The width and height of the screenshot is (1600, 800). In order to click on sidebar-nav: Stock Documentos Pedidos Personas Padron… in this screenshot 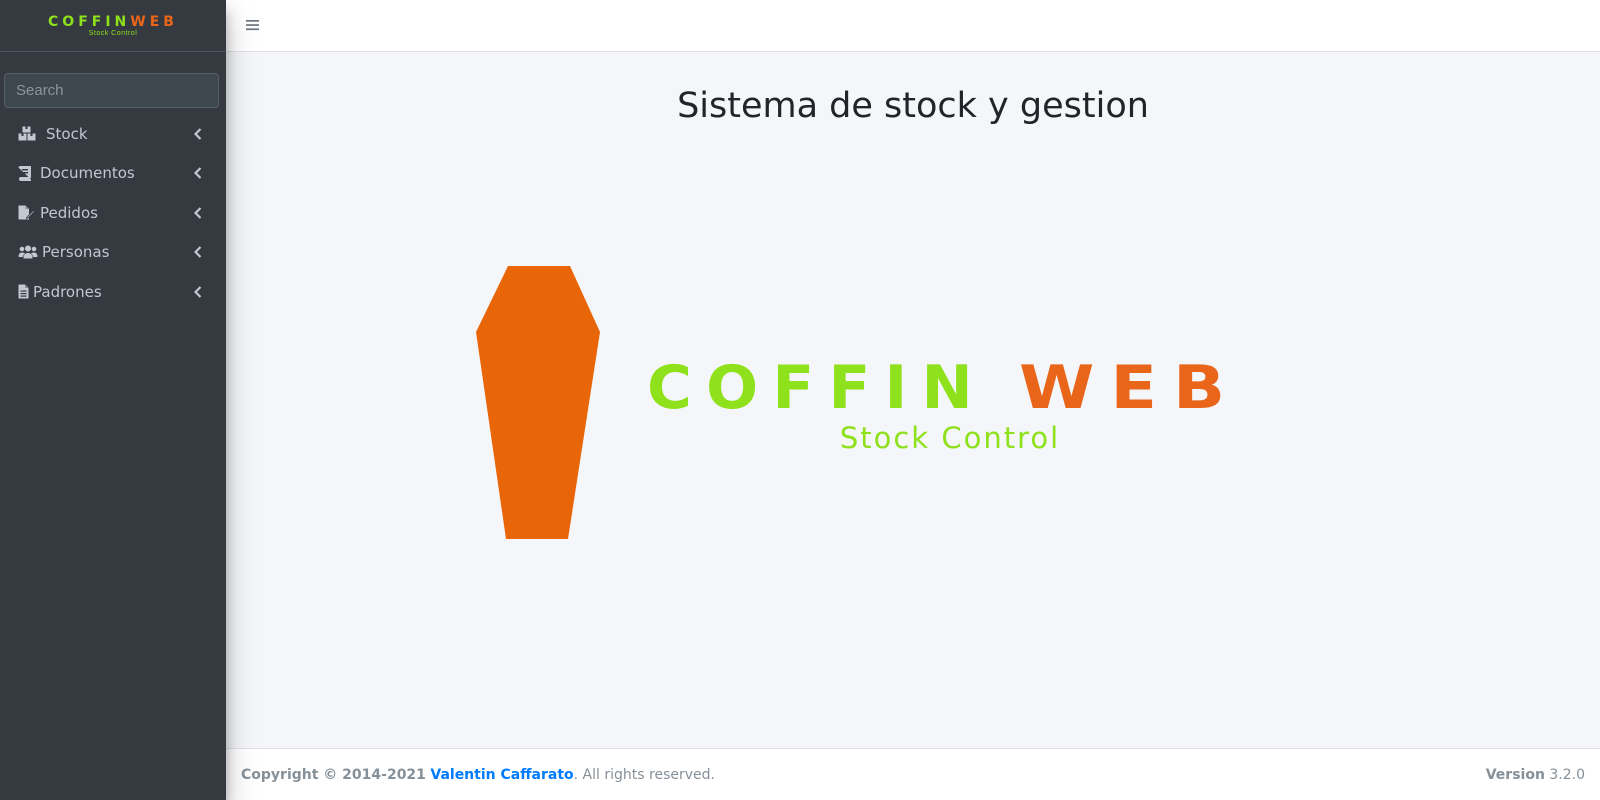, I will do `click(113, 213)`.